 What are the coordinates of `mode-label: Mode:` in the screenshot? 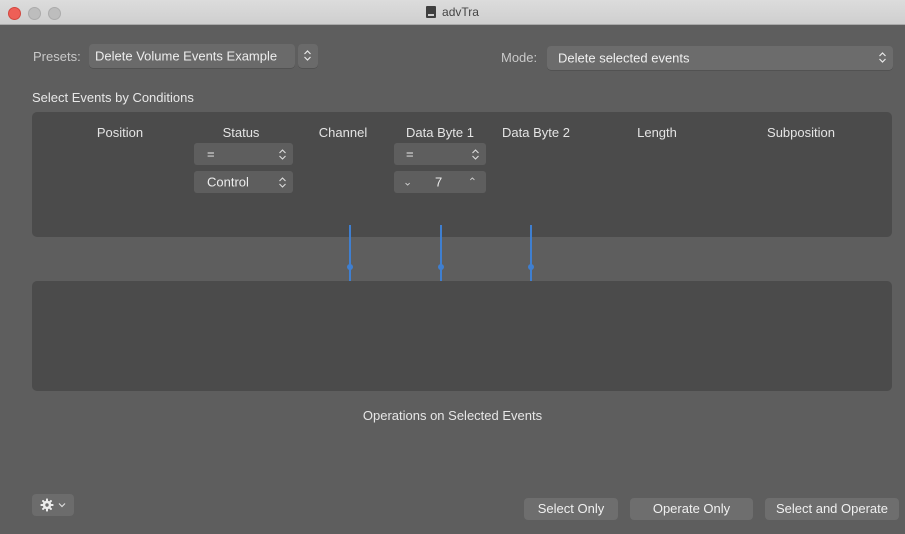 It's located at (519, 57).